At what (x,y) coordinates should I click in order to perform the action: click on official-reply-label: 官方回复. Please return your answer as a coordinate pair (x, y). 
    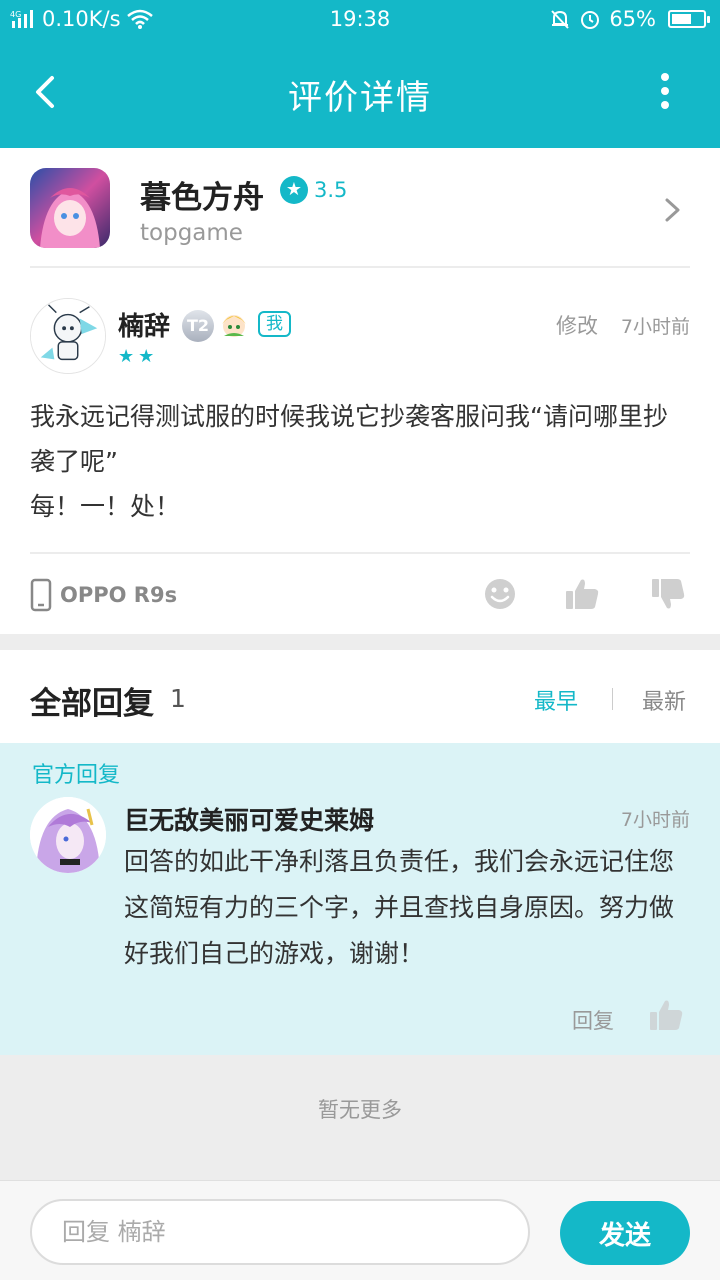
    Looking at the image, I should click on (76, 775).